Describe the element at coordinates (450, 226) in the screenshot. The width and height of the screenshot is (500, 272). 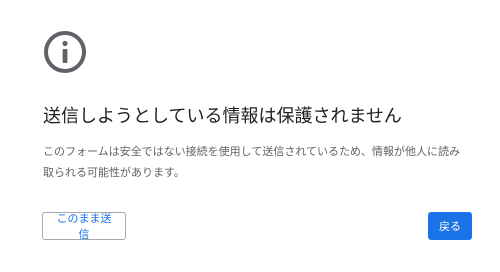
I see `back-button: 戻る` at that location.